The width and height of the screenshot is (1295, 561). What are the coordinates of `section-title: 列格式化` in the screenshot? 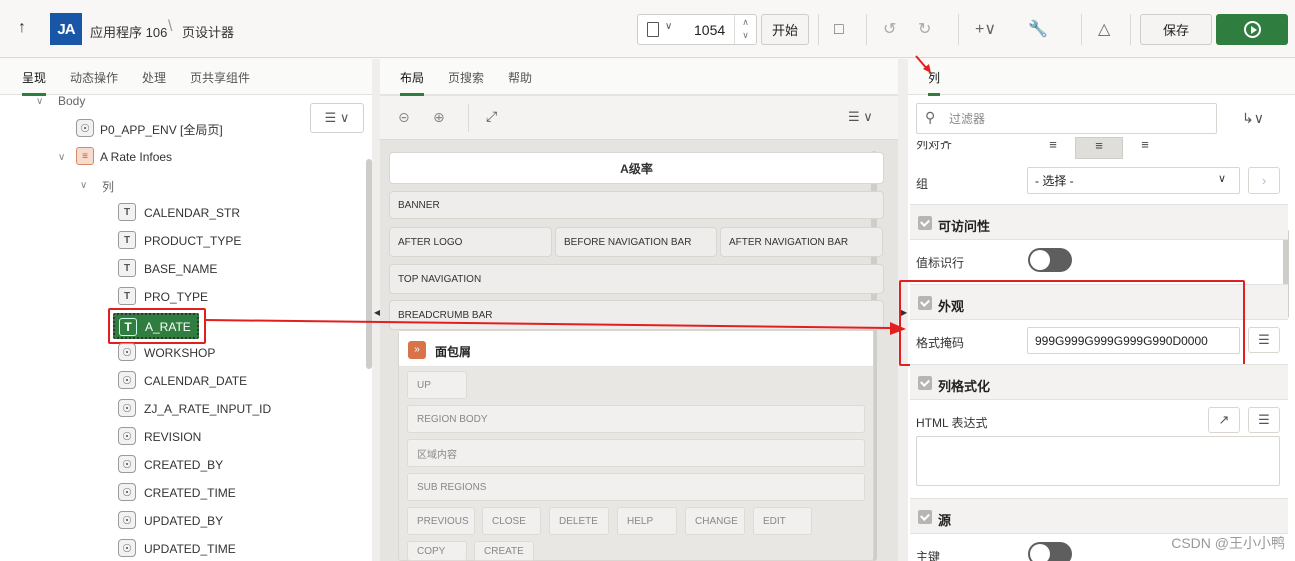 It's located at (964, 386).